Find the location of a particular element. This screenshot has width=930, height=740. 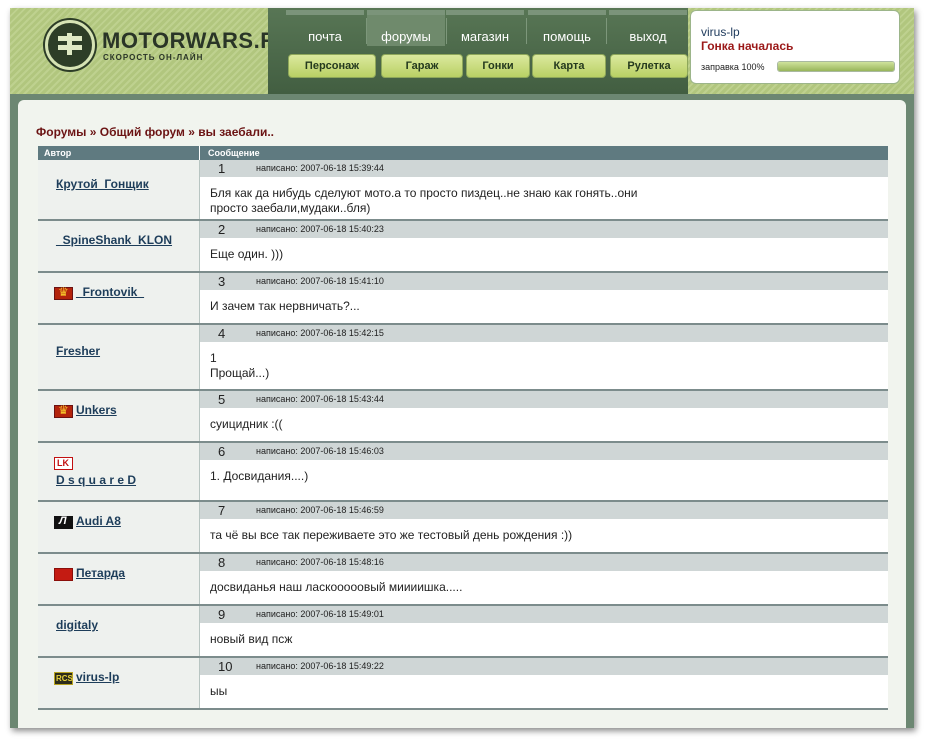

post-date: написано: 2007-06-18 15:48:16 is located at coordinates (320, 562).